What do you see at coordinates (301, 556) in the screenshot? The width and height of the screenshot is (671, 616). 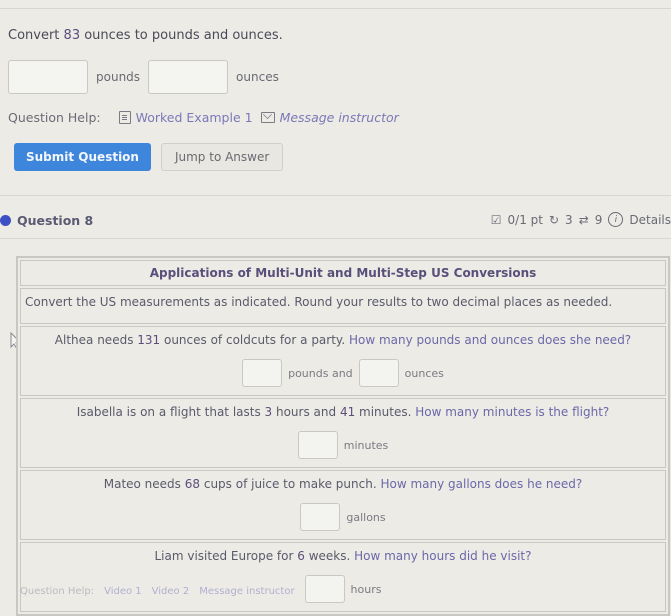 I see `number: 6` at bounding box center [301, 556].